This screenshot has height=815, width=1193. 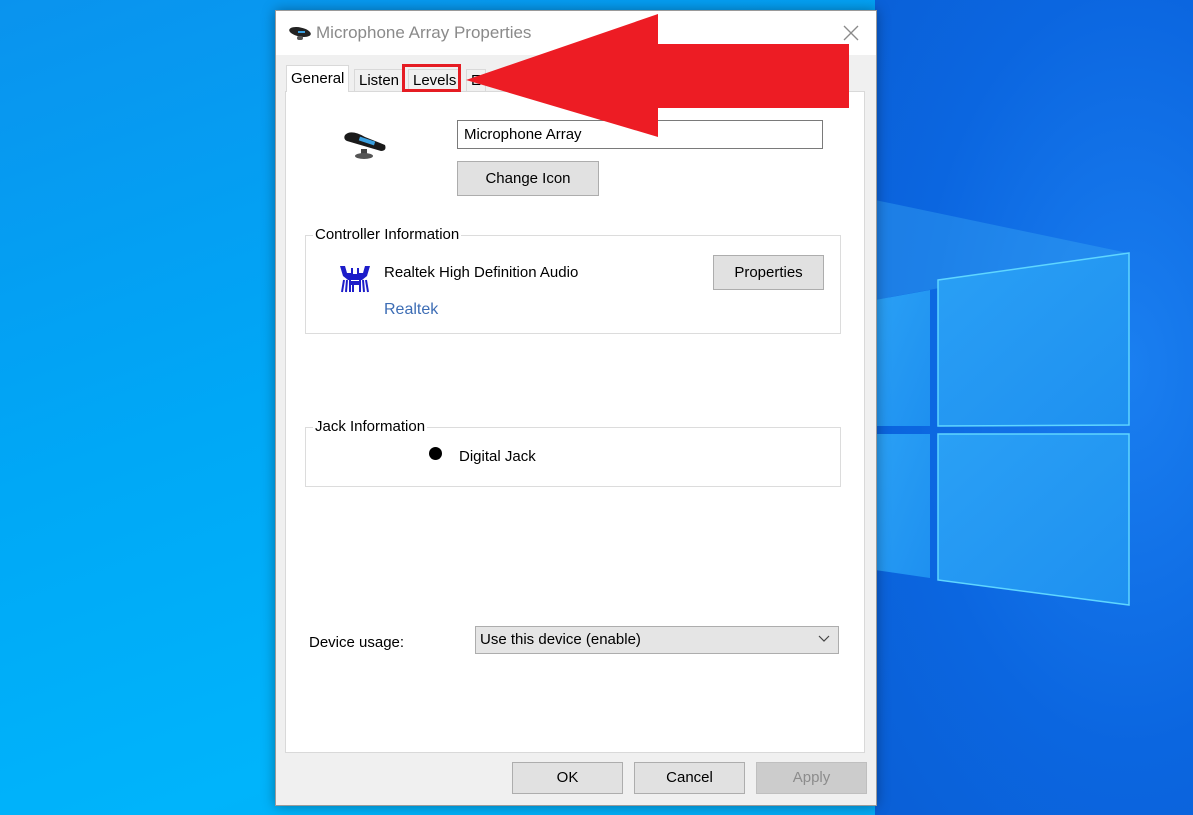 I want to click on chevron-down-icon, so click(x=824, y=638).